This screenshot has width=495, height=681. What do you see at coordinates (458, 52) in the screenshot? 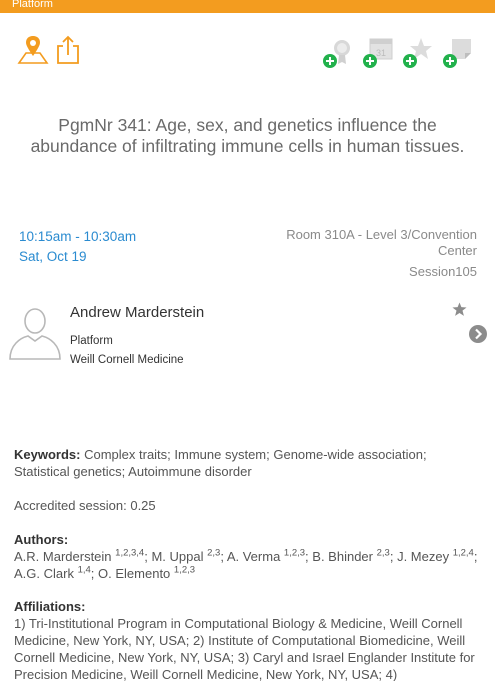
I see `add-note-icon` at bounding box center [458, 52].